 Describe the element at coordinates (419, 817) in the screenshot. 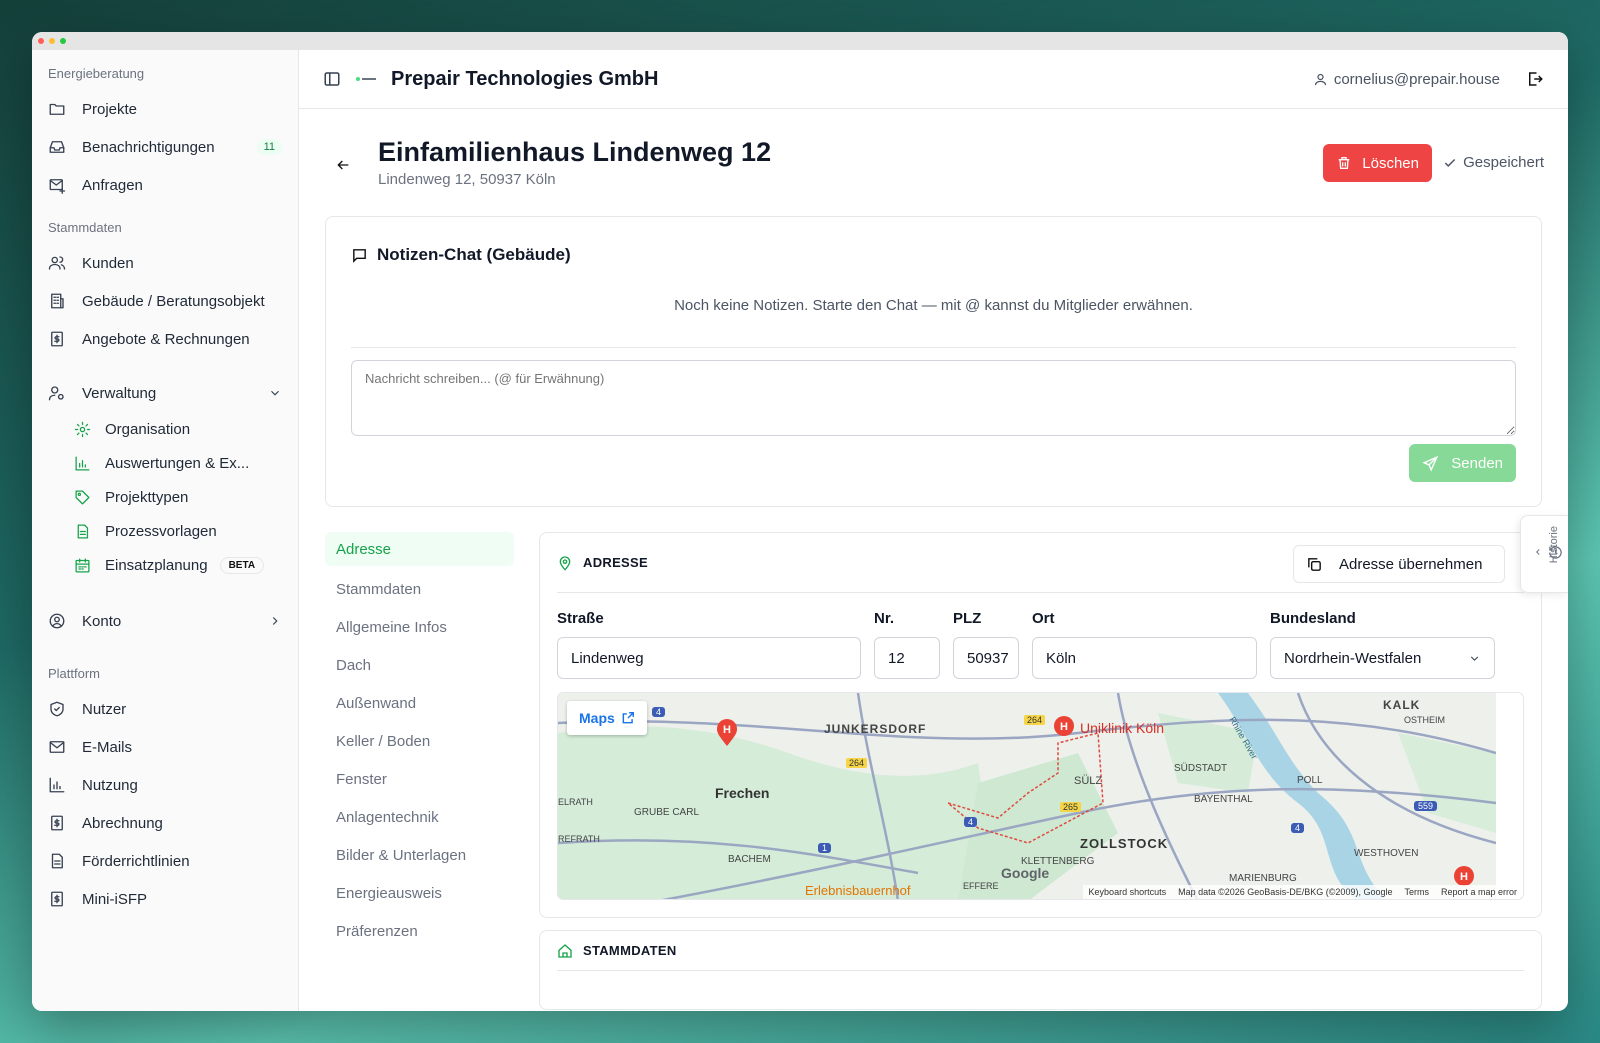

I see `section-nav-item: Anlagentechnik` at that location.